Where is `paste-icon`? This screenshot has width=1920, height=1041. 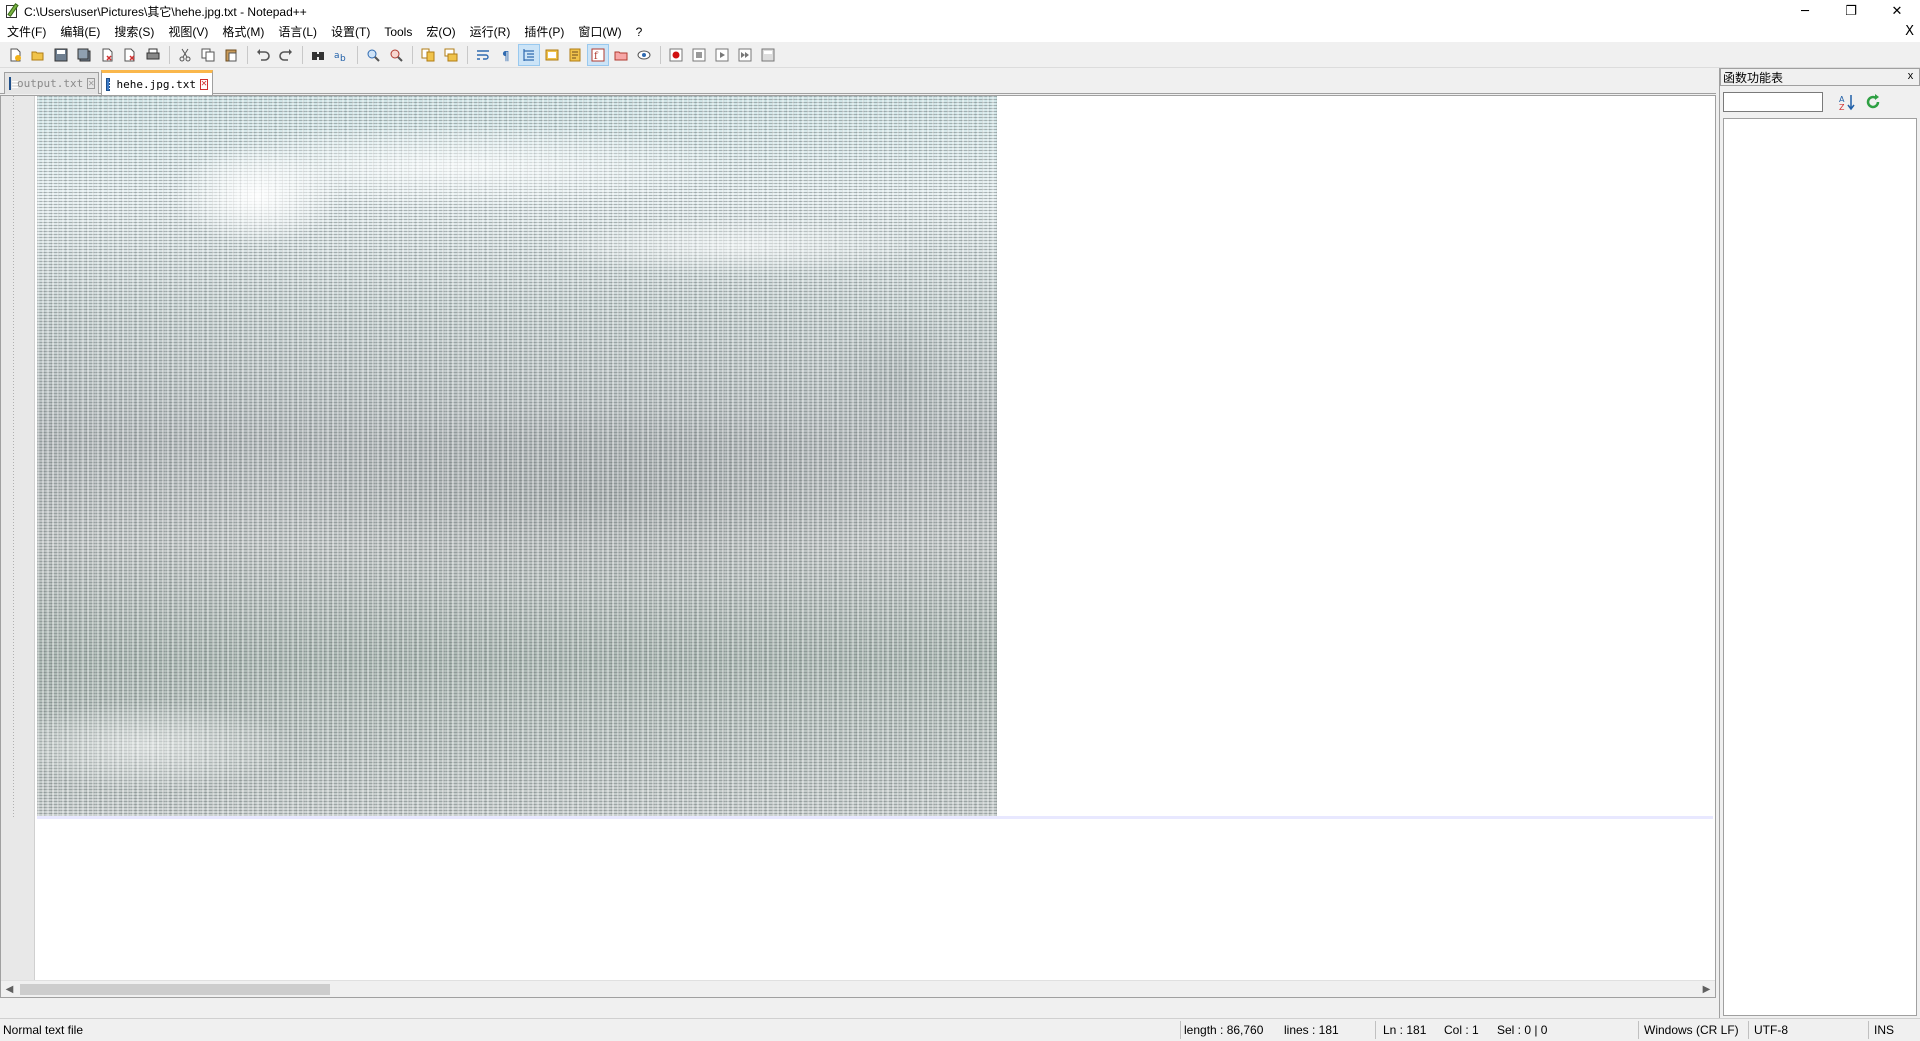 paste-icon is located at coordinates (231, 55).